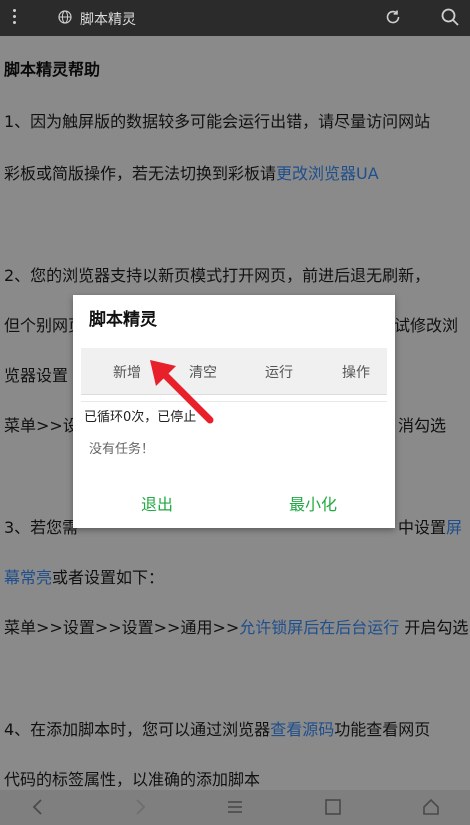 The image size is (470, 825). I want to click on paragraph-3-line-2: 幕常亮或者设置如下：, so click(84, 576).